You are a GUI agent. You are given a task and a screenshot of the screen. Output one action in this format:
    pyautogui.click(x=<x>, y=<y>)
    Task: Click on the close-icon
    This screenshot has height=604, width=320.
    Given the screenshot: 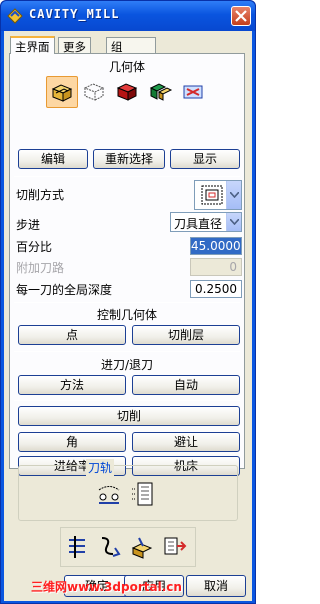 What is the action you would take?
    pyautogui.click(x=241, y=16)
    